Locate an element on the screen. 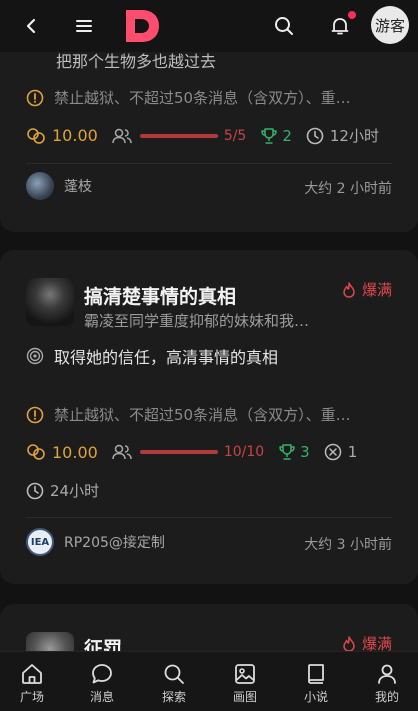  guest-label: 游客 is located at coordinates (389, 25).